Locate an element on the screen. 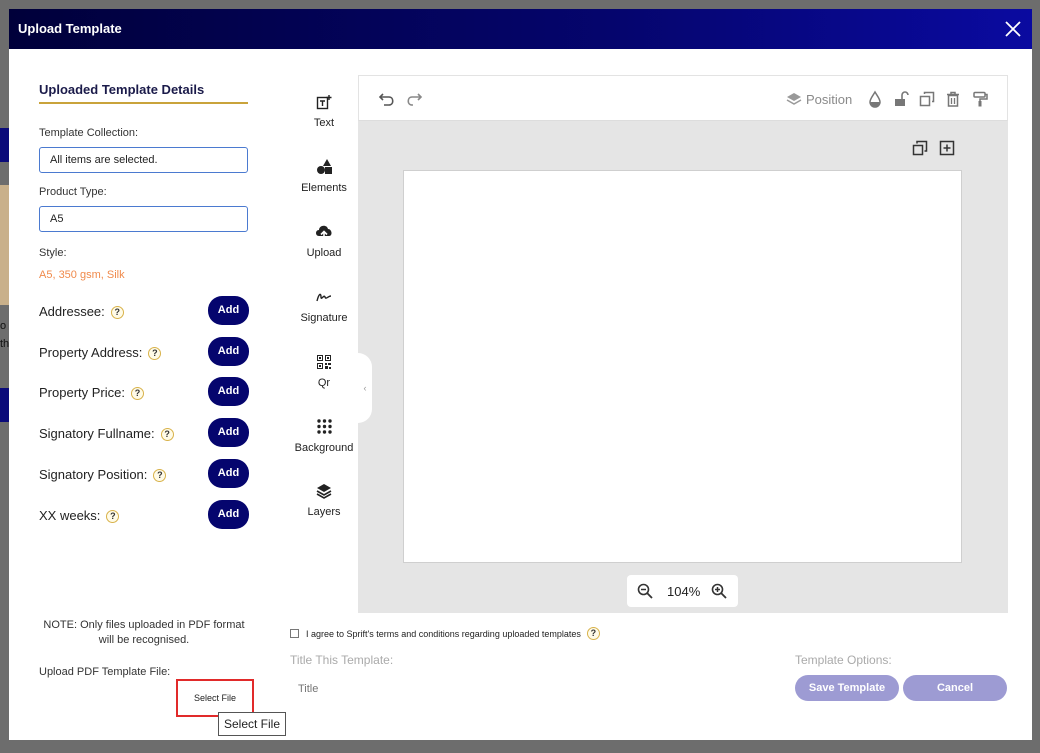 The image size is (1040, 753). placeholder-label: Addressee: is located at coordinates (72, 311).